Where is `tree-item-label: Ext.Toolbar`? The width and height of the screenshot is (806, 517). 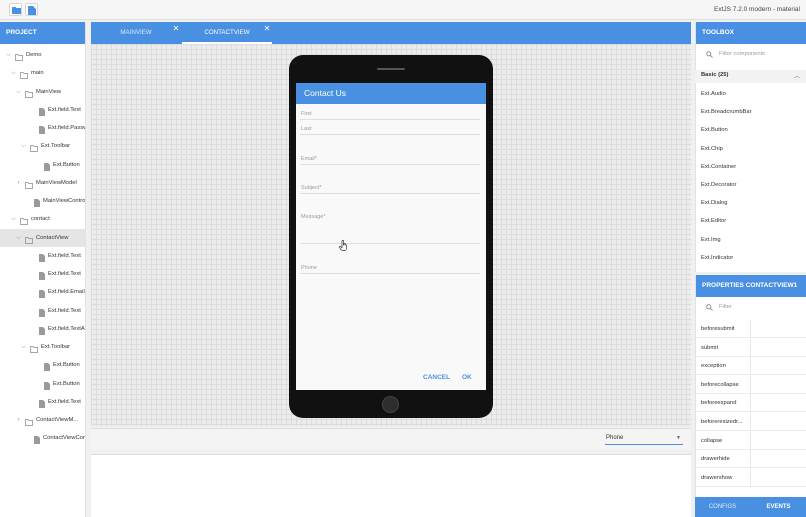 tree-item-label: Ext.Toolbar is located at coordinates (55, 146).